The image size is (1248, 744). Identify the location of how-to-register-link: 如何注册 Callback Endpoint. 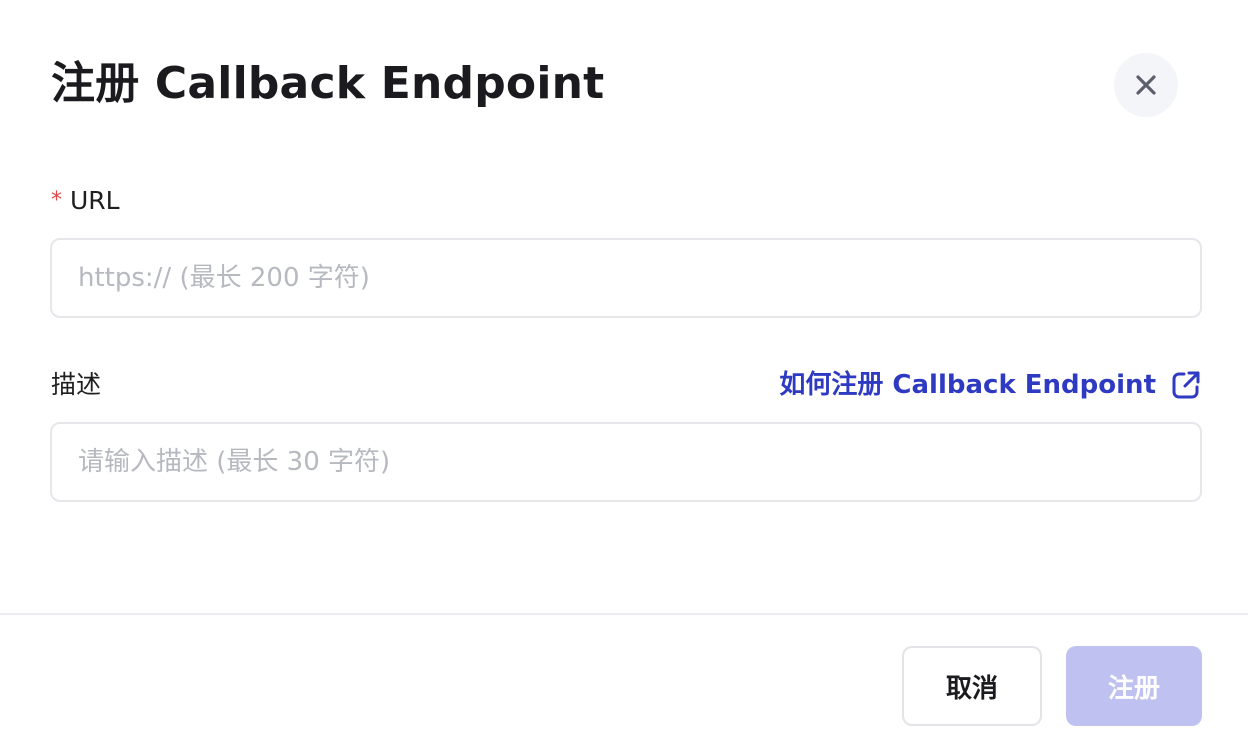
(990, 385).